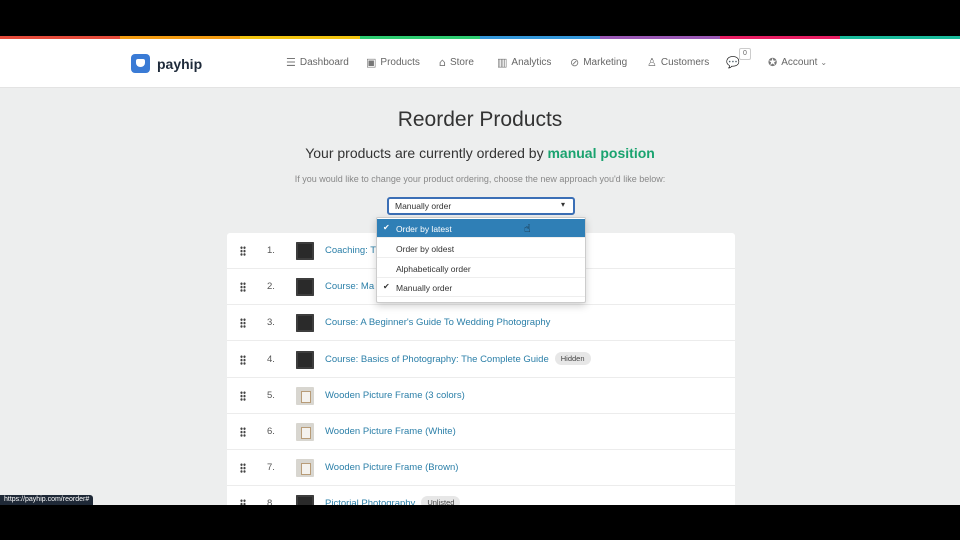 This screenshot has width=960, height=540. What do you see at coordinates (685, 62) in the screenshot?
I see `nav-customers-label: Customers` at bounding box center [685, 62].